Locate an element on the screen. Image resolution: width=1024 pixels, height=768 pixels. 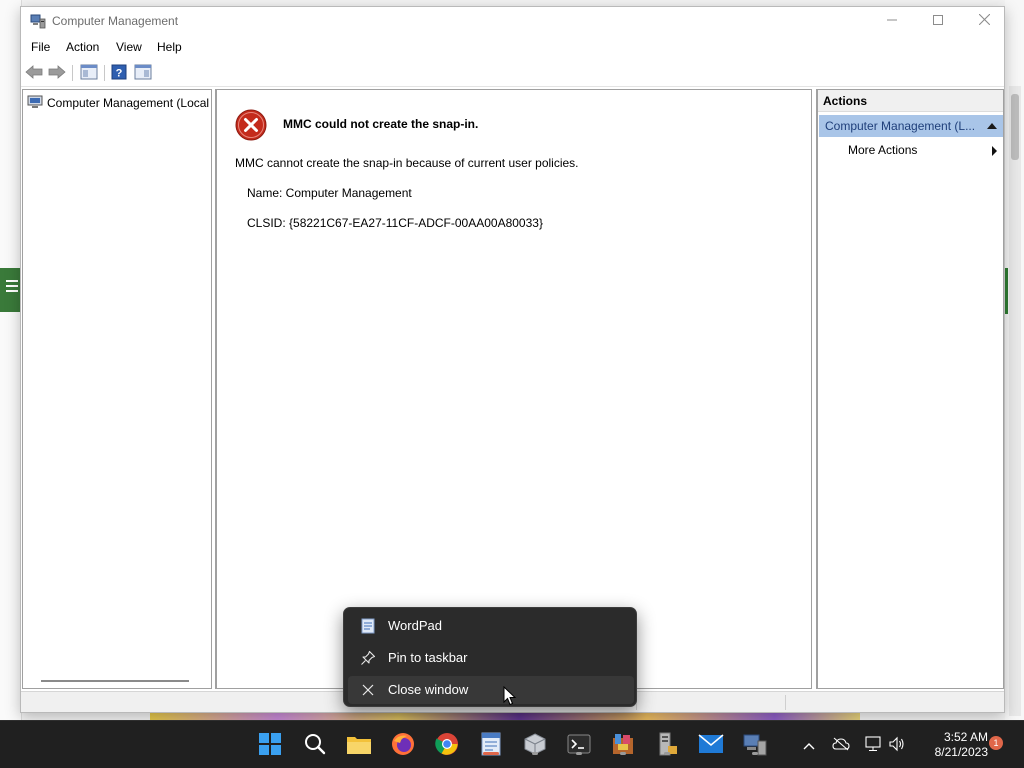
tree-item-computer-management: Computer Management (Local is located at coordinates (119, 103).